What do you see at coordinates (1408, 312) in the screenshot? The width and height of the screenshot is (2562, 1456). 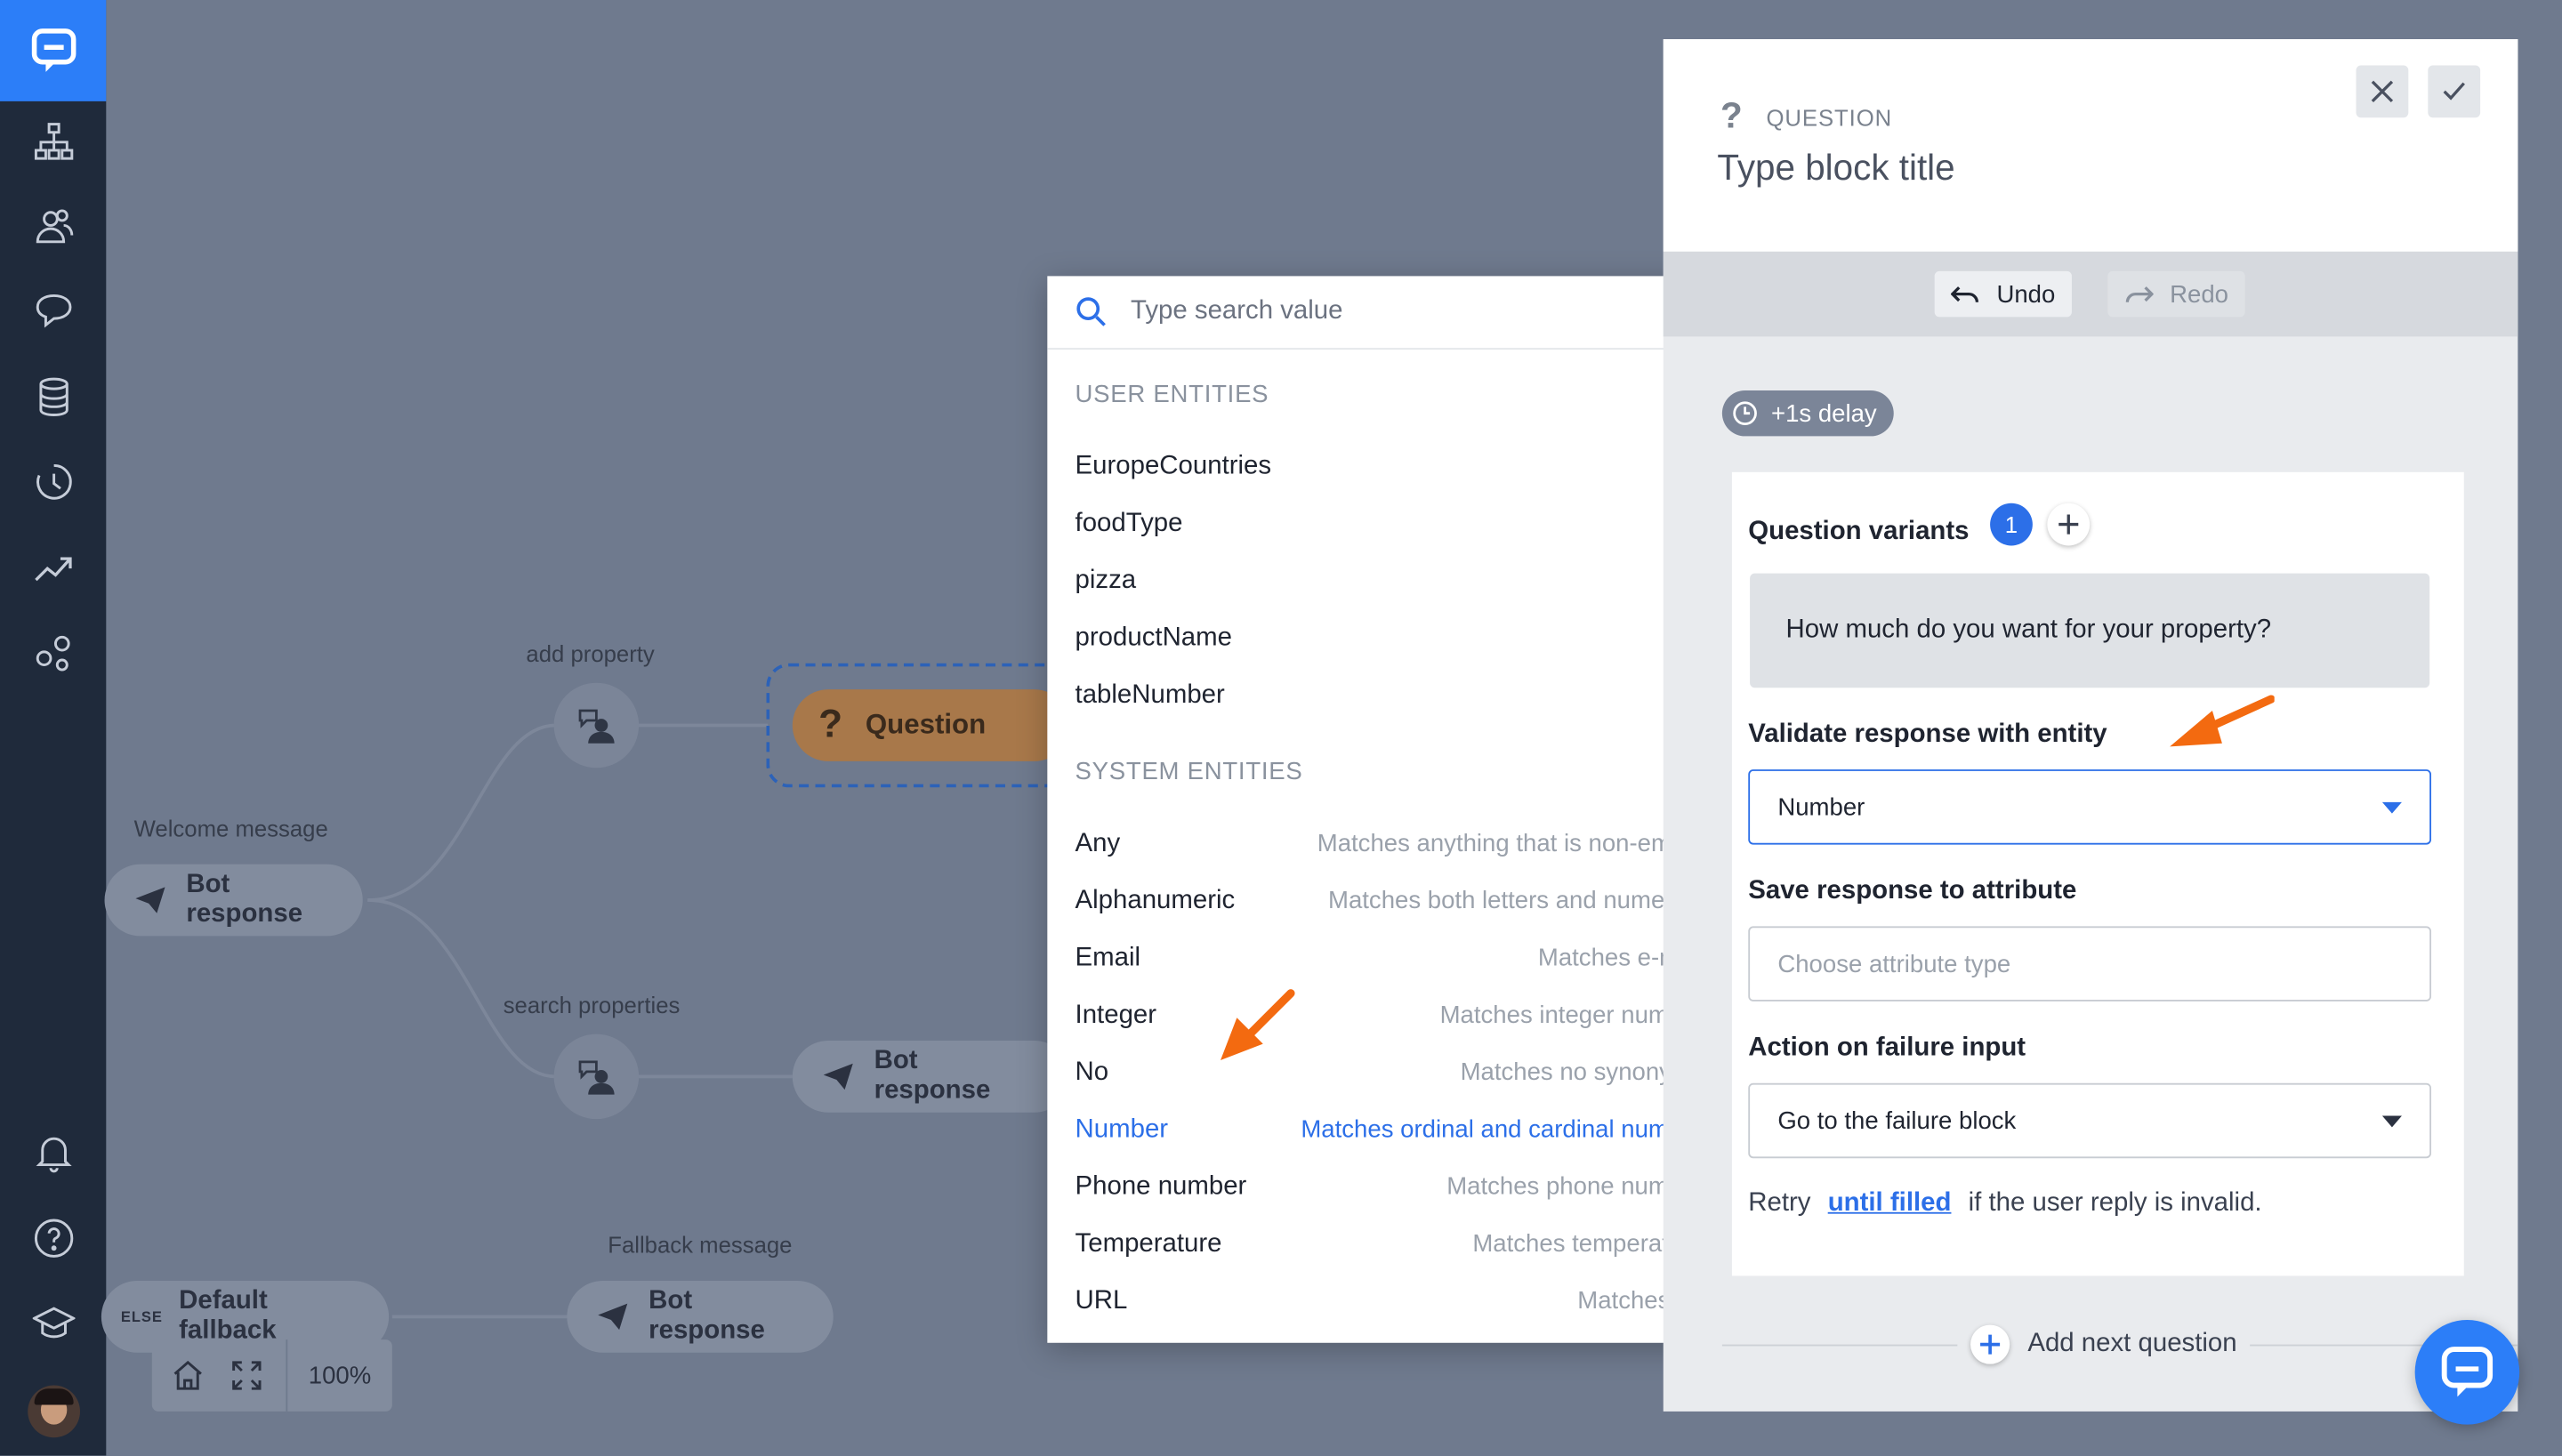 I see `entity-search-input` at bounding box center [1408, 312].